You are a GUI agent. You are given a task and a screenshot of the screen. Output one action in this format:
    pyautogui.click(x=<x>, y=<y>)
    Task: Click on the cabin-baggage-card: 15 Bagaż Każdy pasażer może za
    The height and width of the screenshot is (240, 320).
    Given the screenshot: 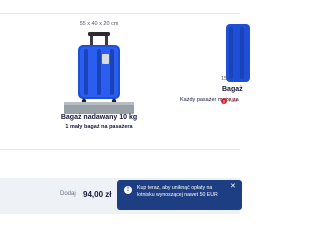 What is the action you would take?
    pyautogui.click(x=220, y=79)
    